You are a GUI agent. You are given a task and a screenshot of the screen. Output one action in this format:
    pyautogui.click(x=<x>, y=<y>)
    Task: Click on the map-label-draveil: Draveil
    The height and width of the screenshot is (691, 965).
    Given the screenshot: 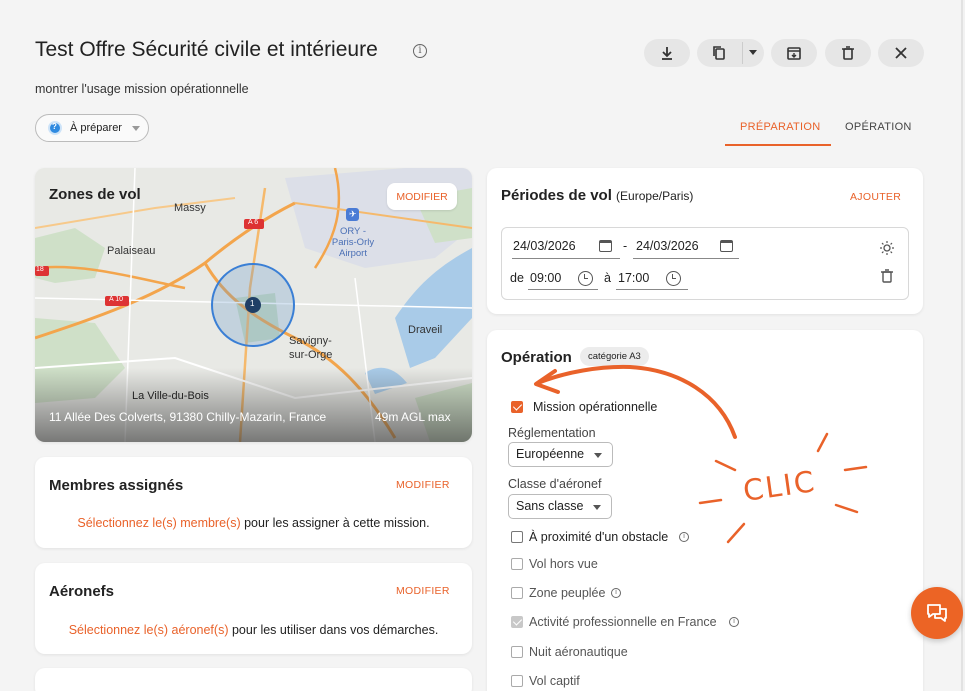 What is the action you would take?
    pyautogui.click(x=425, y=330)
    